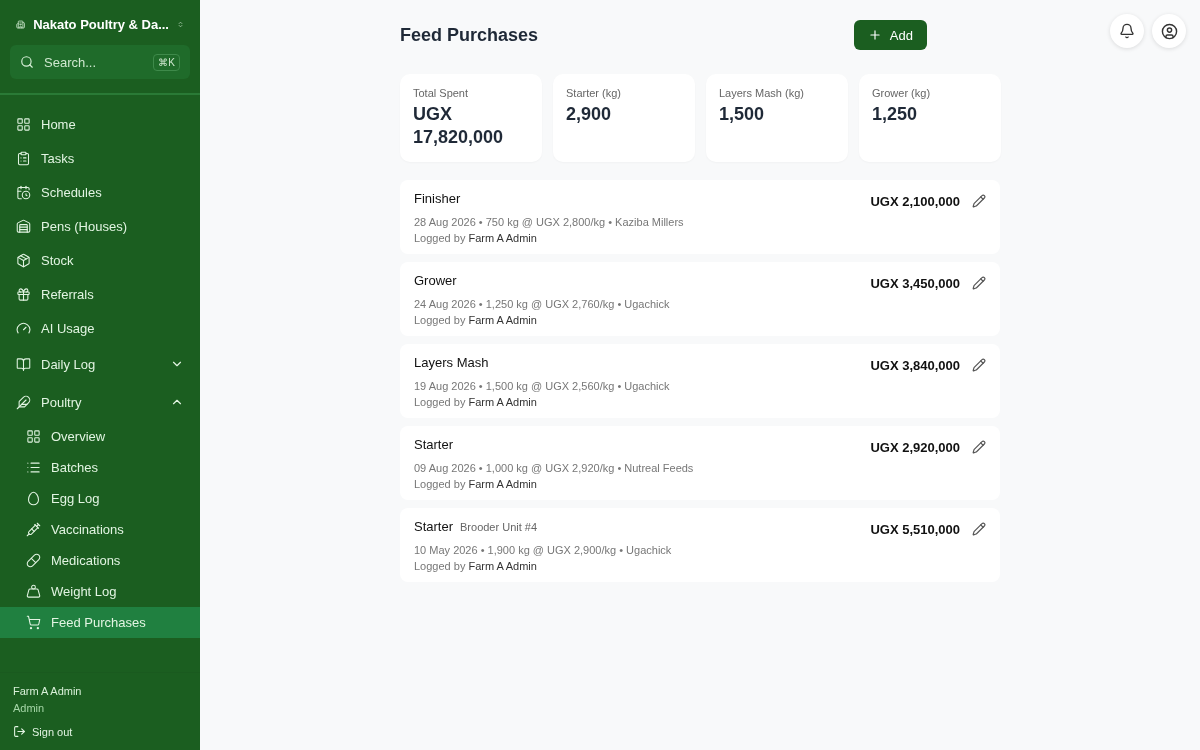  I want to click on bell-icon, so click(1127, 31).